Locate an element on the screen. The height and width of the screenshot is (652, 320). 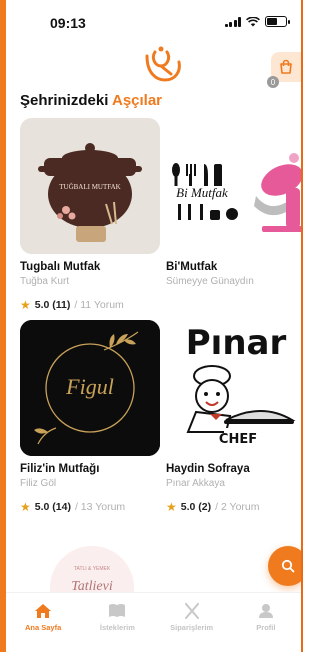
nav-label: Ana Sayfa is located at coordinates (43, 627).